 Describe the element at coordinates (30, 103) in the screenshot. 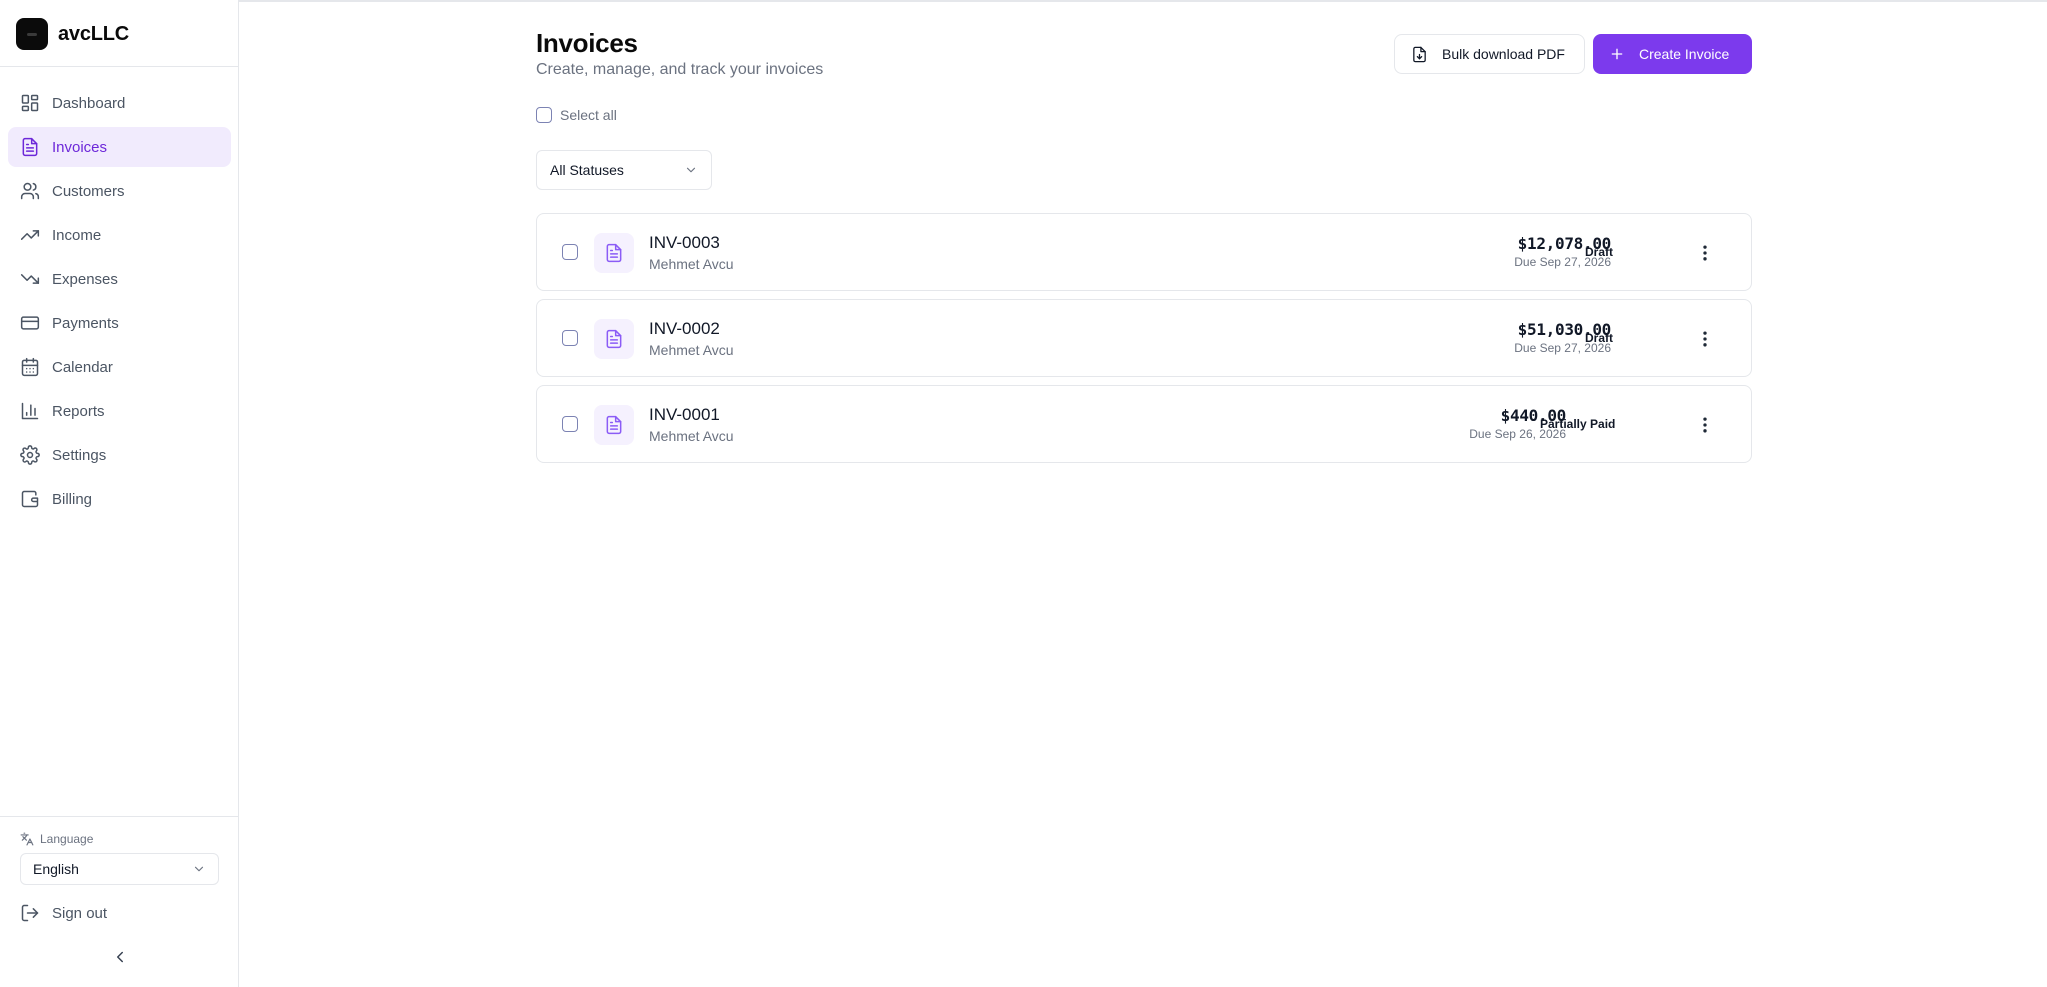

I see `dashboard-icon` at that location.